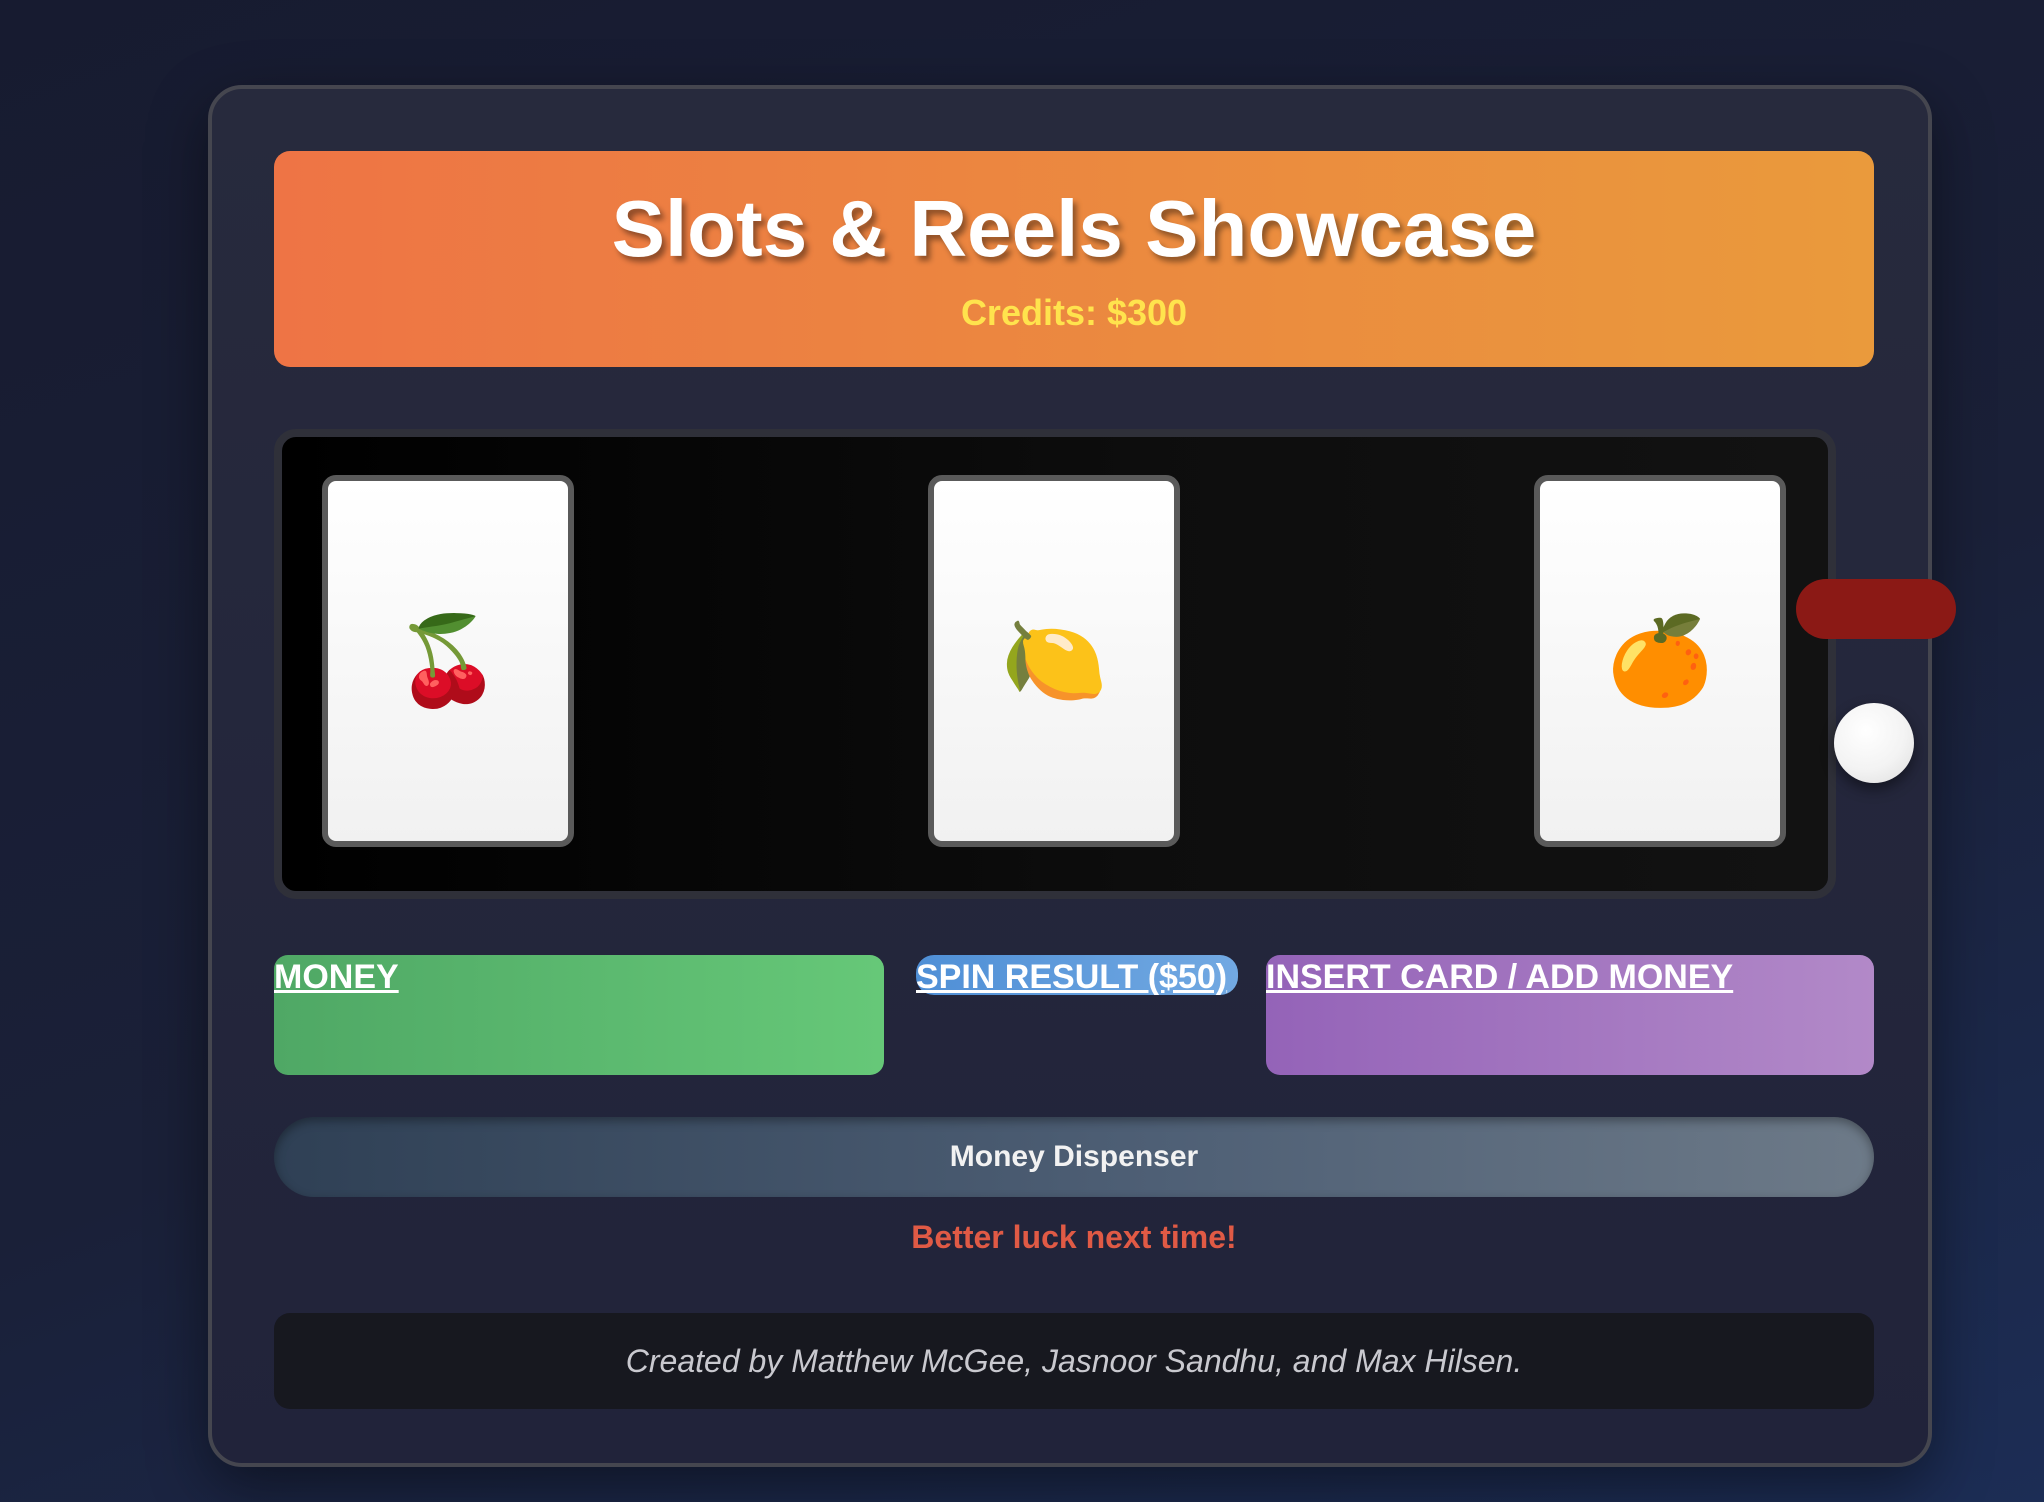  I want to click on reel-1: 🍒, so click(448, 661).